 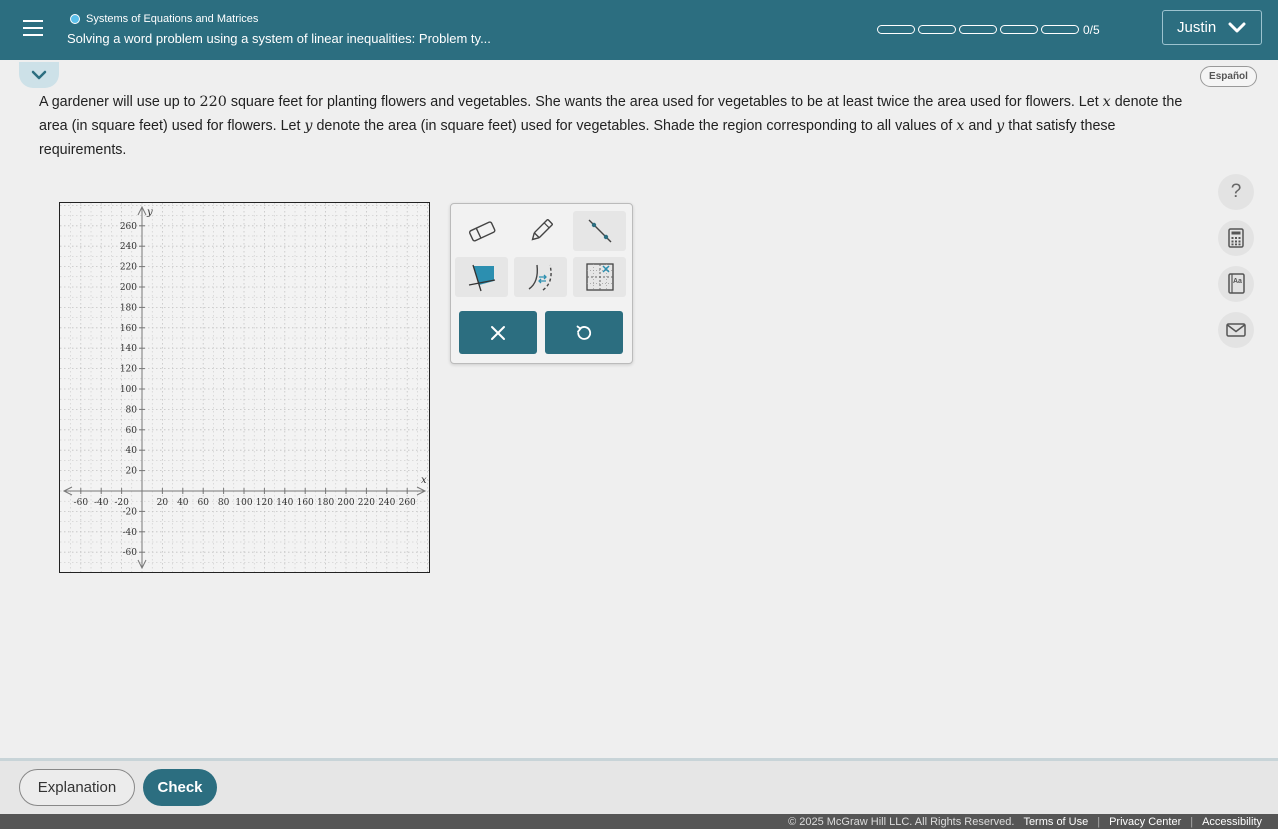 What do you see at coordinates (224, 503) in the screenshot?
I see `x-tick-label: 80` at bounding box center [224, 503].